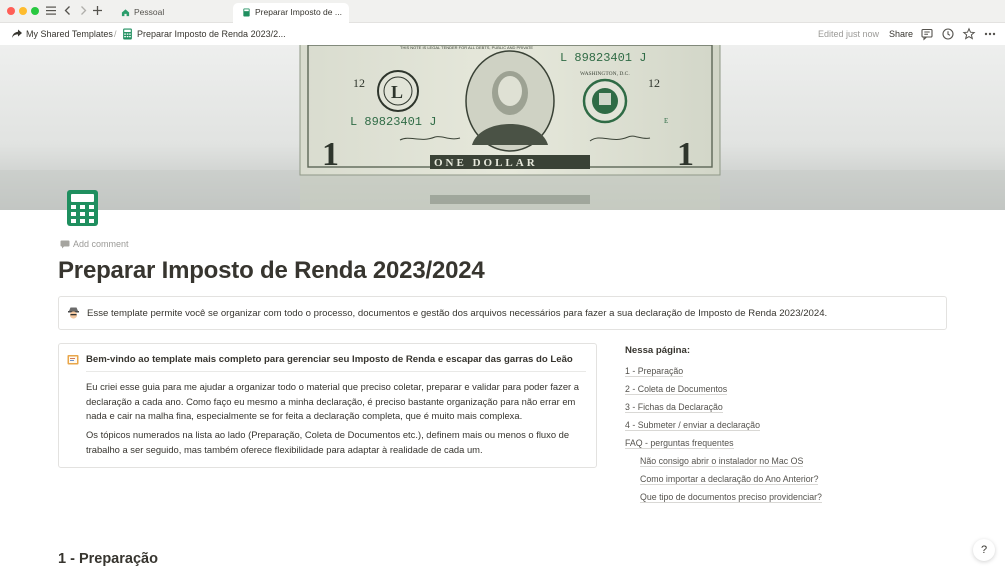 The width and height of the screenshot is (1005, 570). I want to click on calculator-page-icon, so click(82, 208).